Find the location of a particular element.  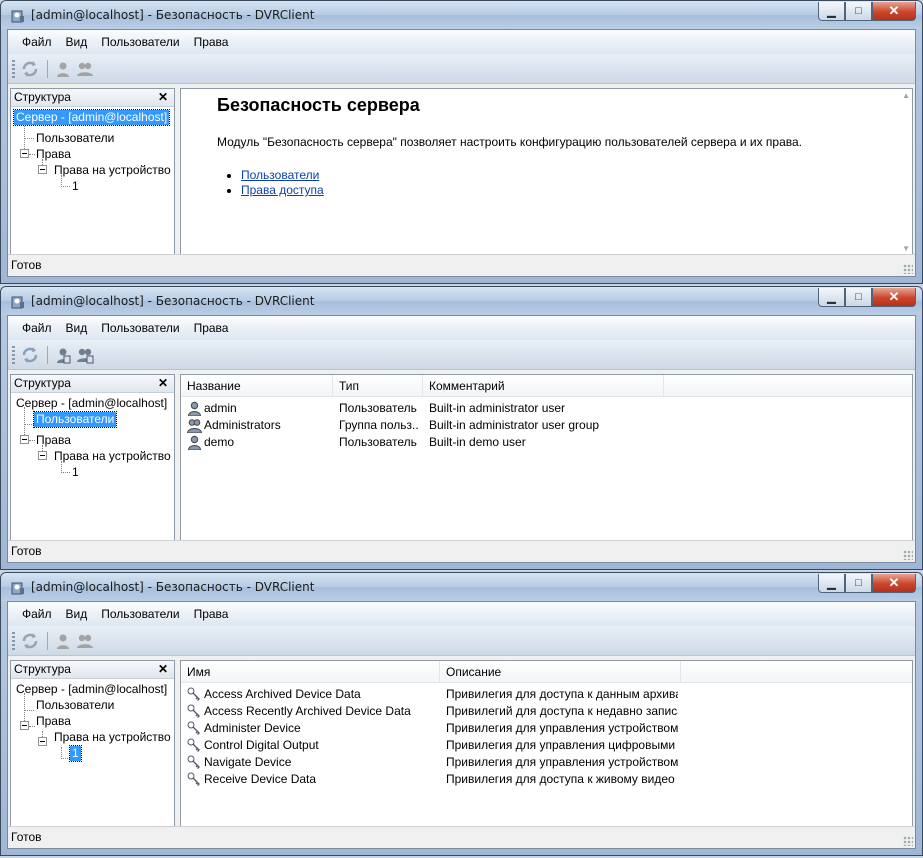

users-link: Пользователи is located at coordinates (280, 175).